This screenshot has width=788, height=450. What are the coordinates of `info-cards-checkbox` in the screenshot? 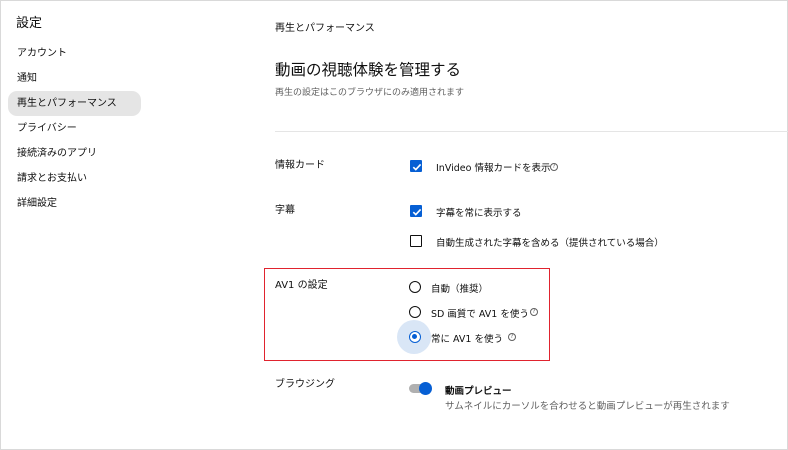 It's located at (416, 166).